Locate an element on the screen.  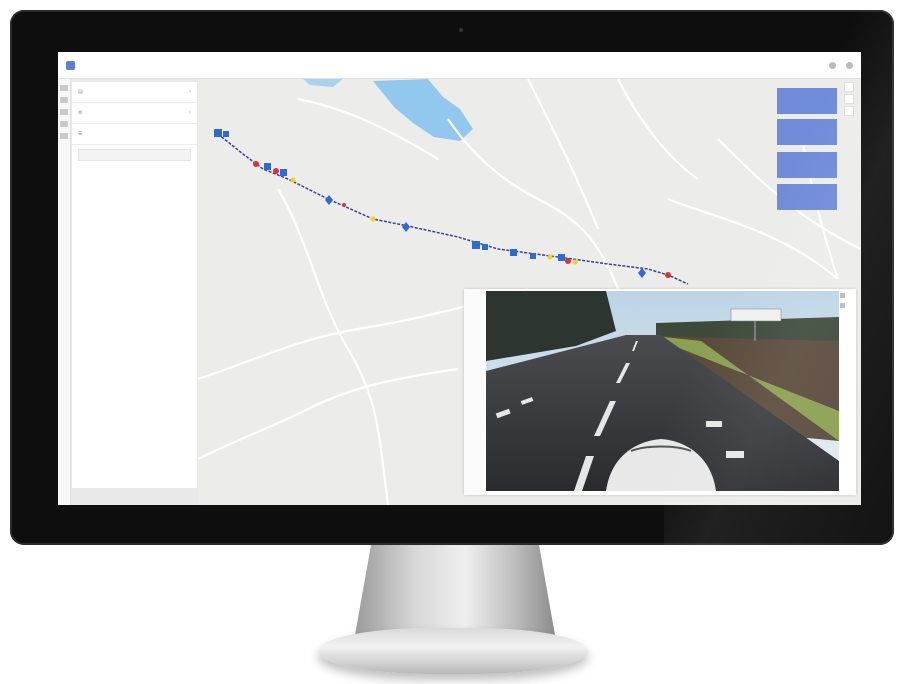
layers-icon: ▤ is located at coordinates (80, 92).